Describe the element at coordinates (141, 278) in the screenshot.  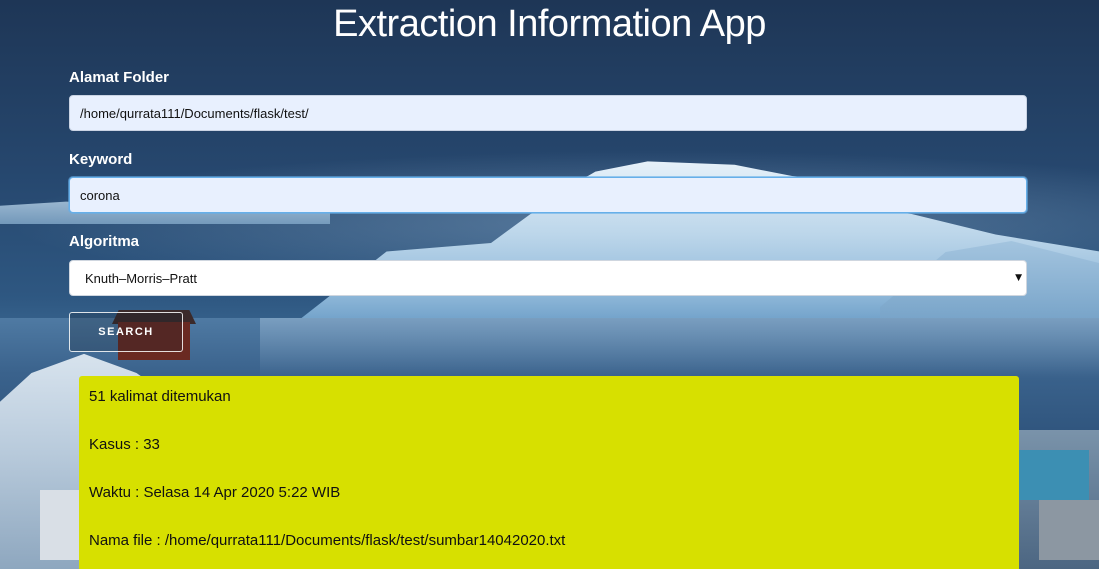
I see `algorithm-selected-value: Knuth–Morris–Pratt` at that location.